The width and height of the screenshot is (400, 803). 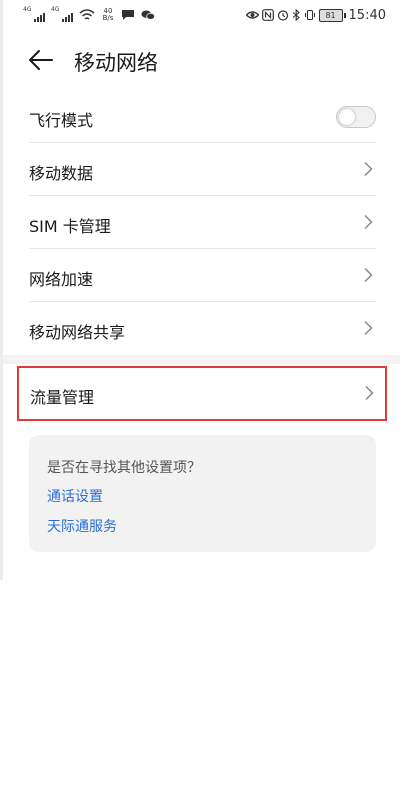 What do you see at coordinates (77, 332) in the screenshot?
I see `hotspot-sharing-label: 移动网络共享` at bounding box center [77, 332].